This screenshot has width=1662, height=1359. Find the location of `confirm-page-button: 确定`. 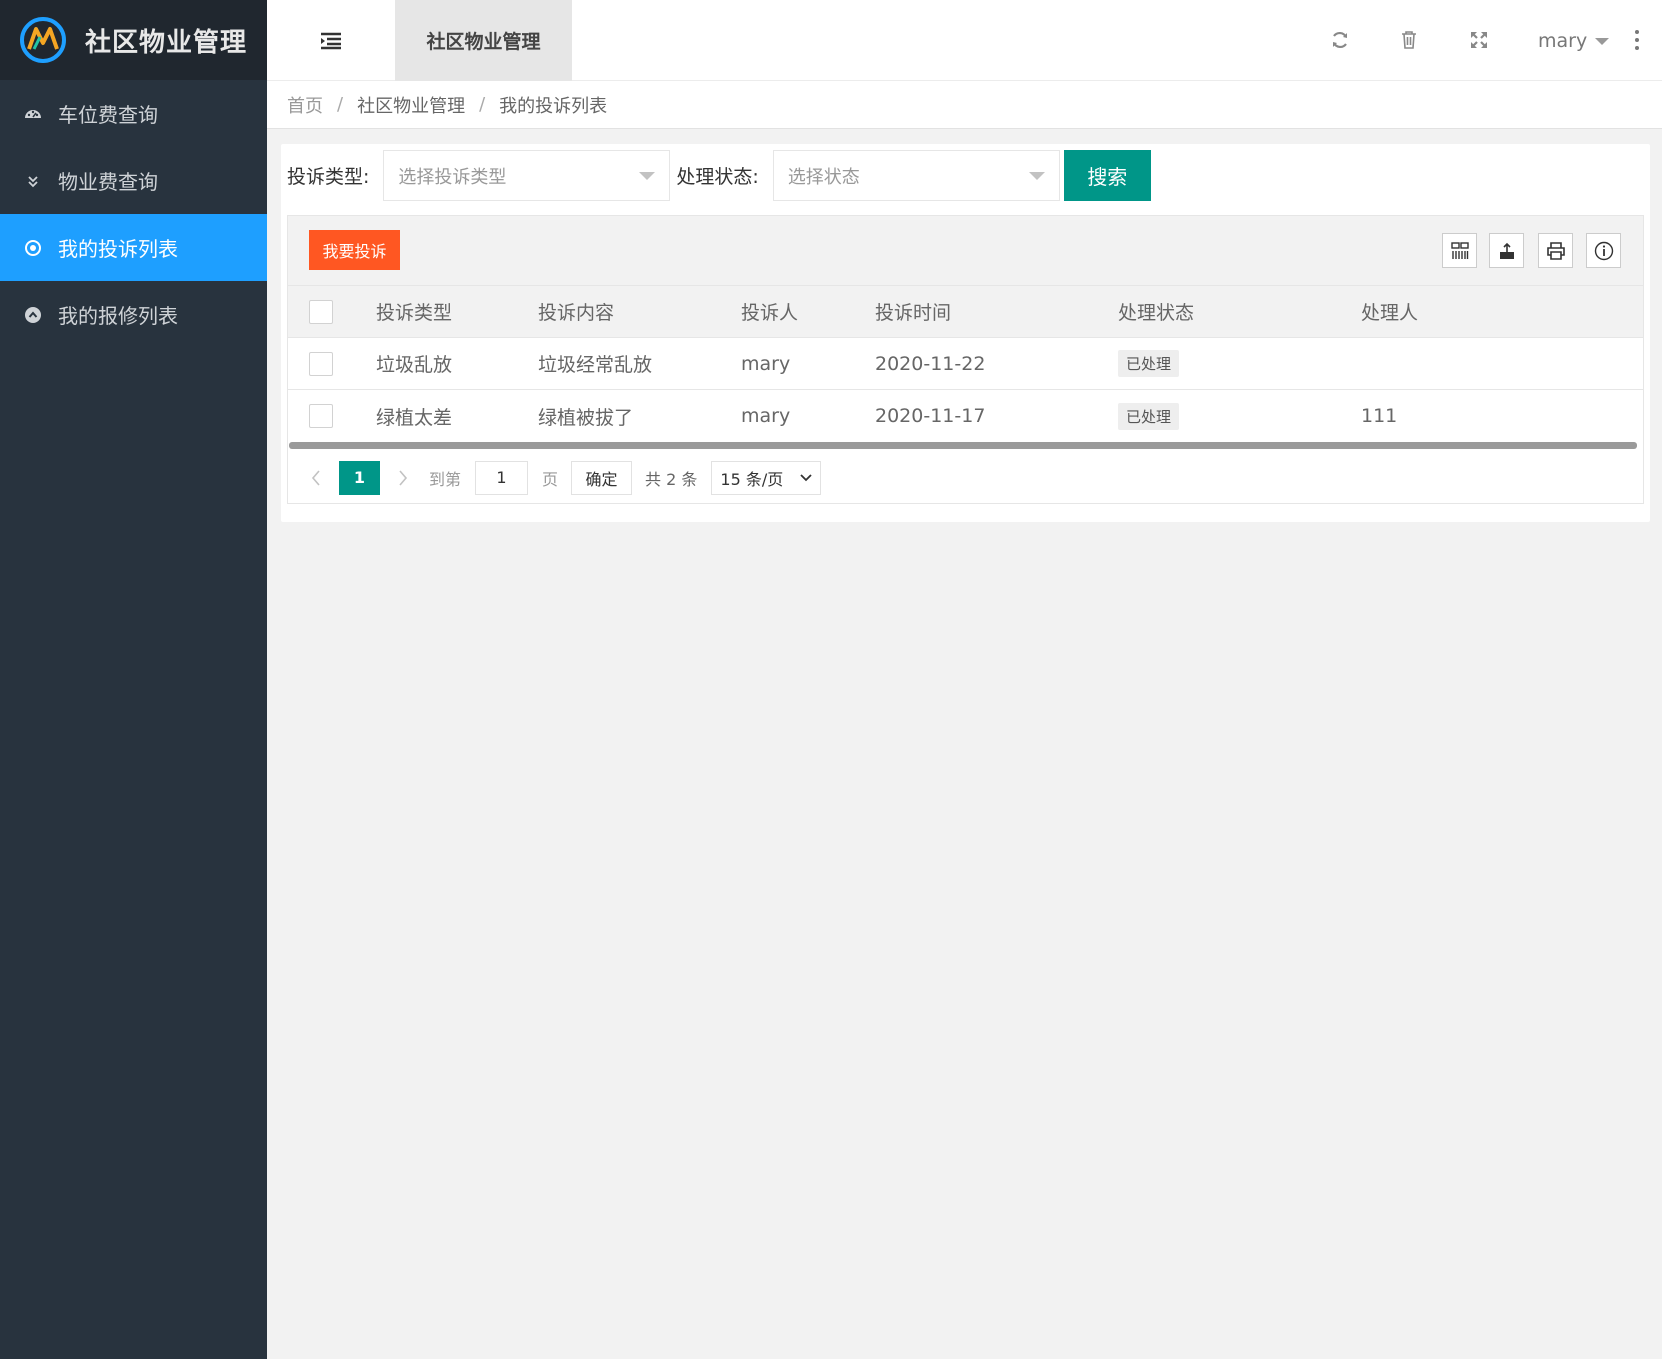

confirm-page-button: 确定 is located at coordinates (602, 477).